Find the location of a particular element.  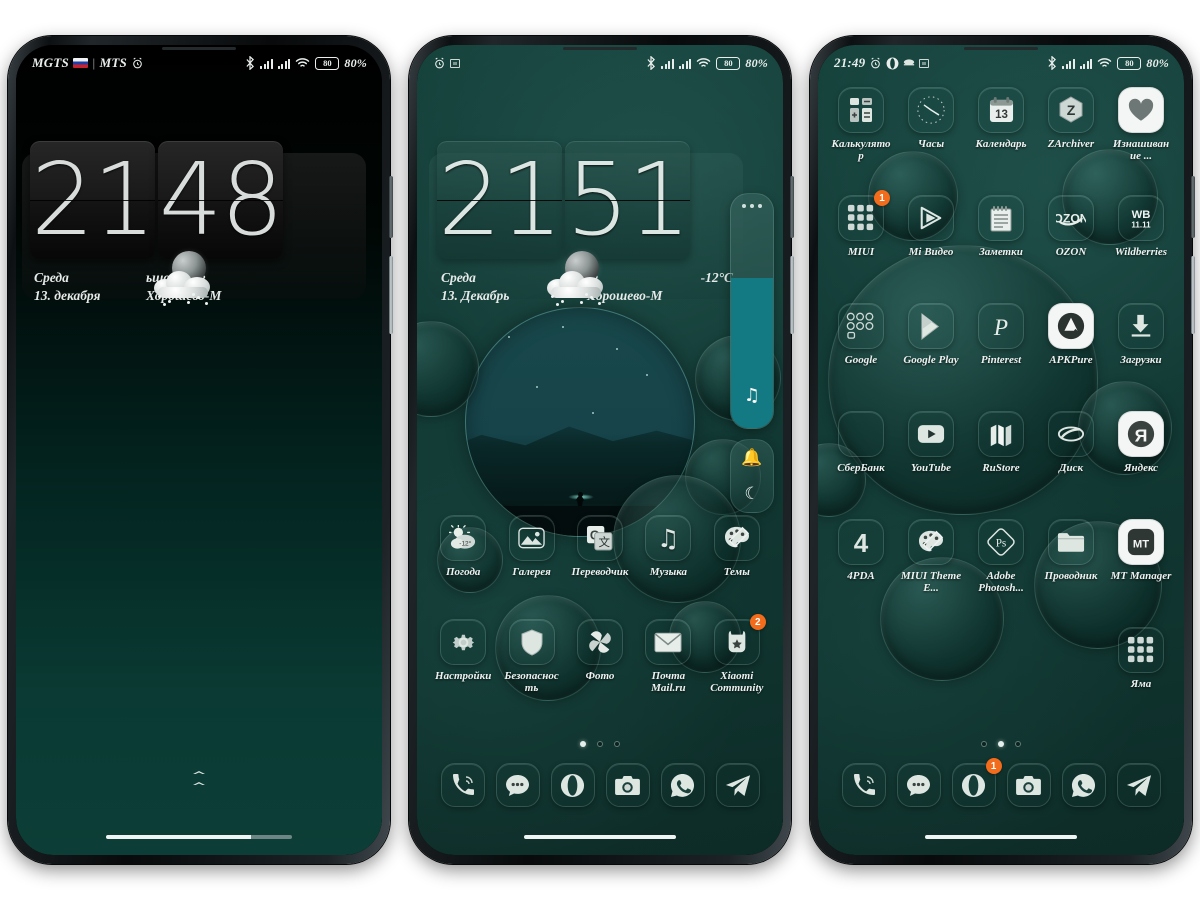

sberbank-icon is located at coordinates (861, 434).